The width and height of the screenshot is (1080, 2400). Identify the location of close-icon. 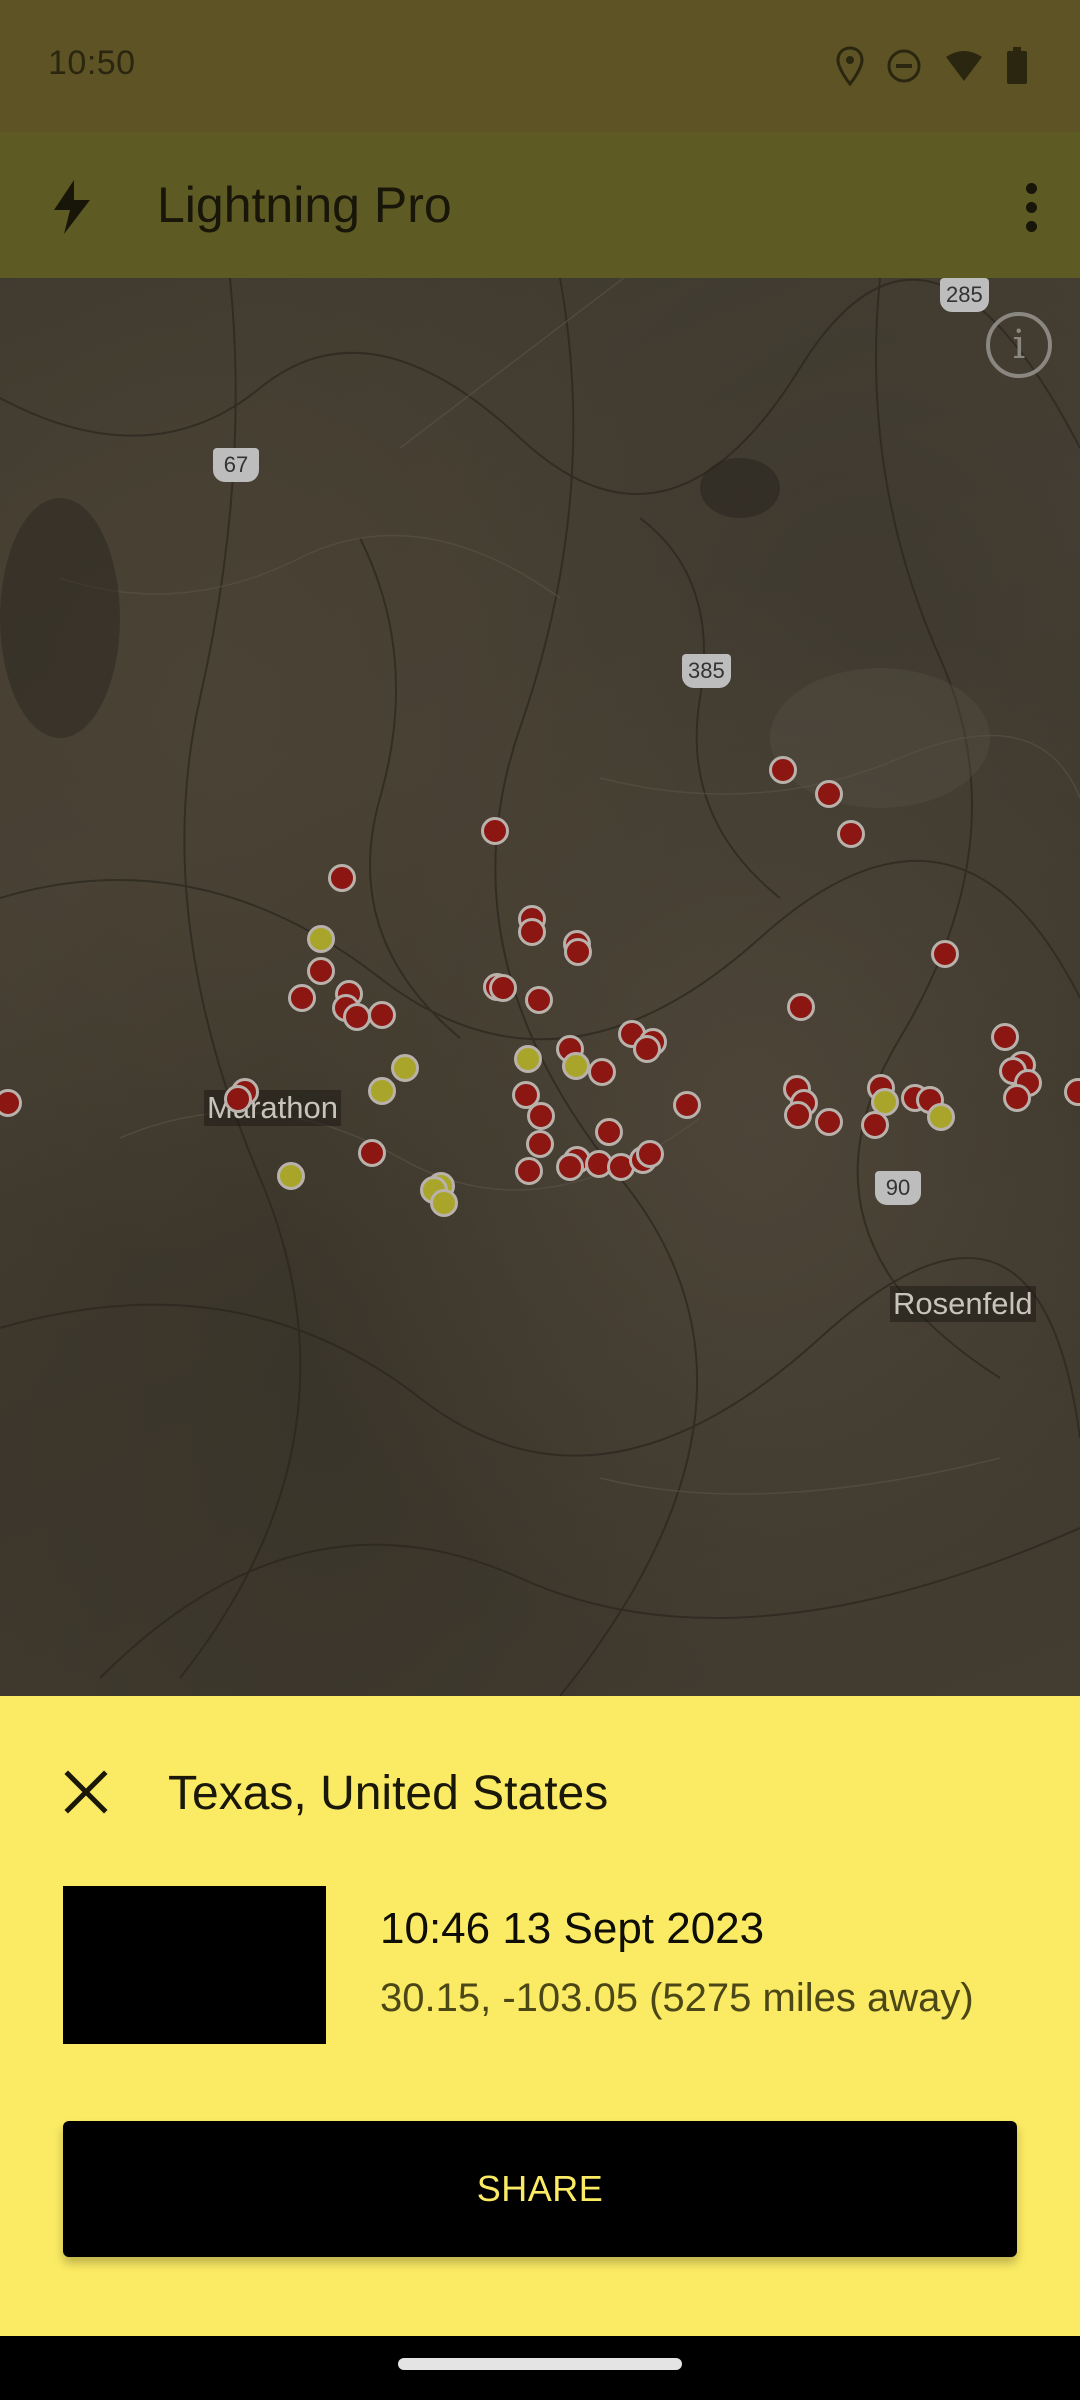
(86, 1792).